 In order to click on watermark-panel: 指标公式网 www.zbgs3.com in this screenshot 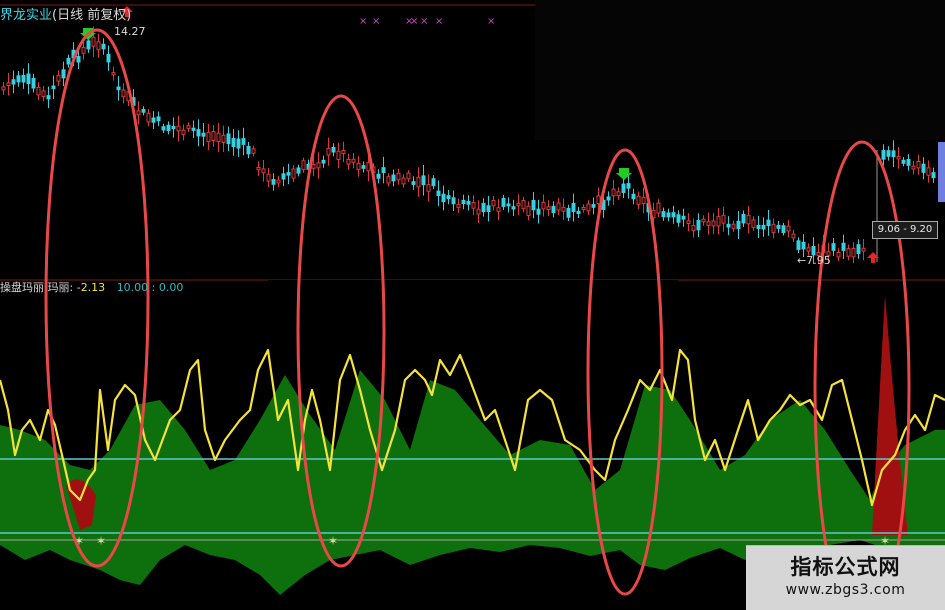, I will do `click(845, 577)`.